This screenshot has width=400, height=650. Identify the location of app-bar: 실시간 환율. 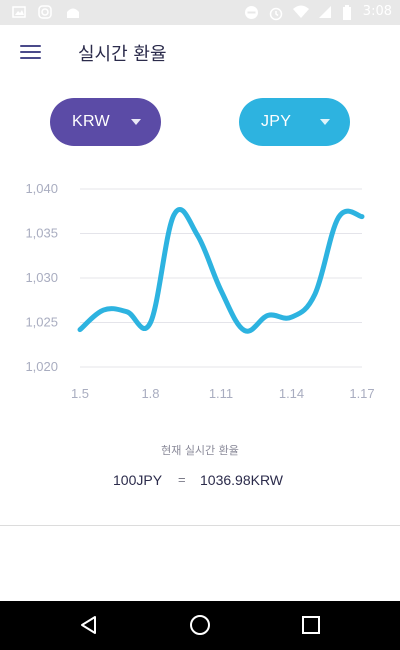
(200, 52).